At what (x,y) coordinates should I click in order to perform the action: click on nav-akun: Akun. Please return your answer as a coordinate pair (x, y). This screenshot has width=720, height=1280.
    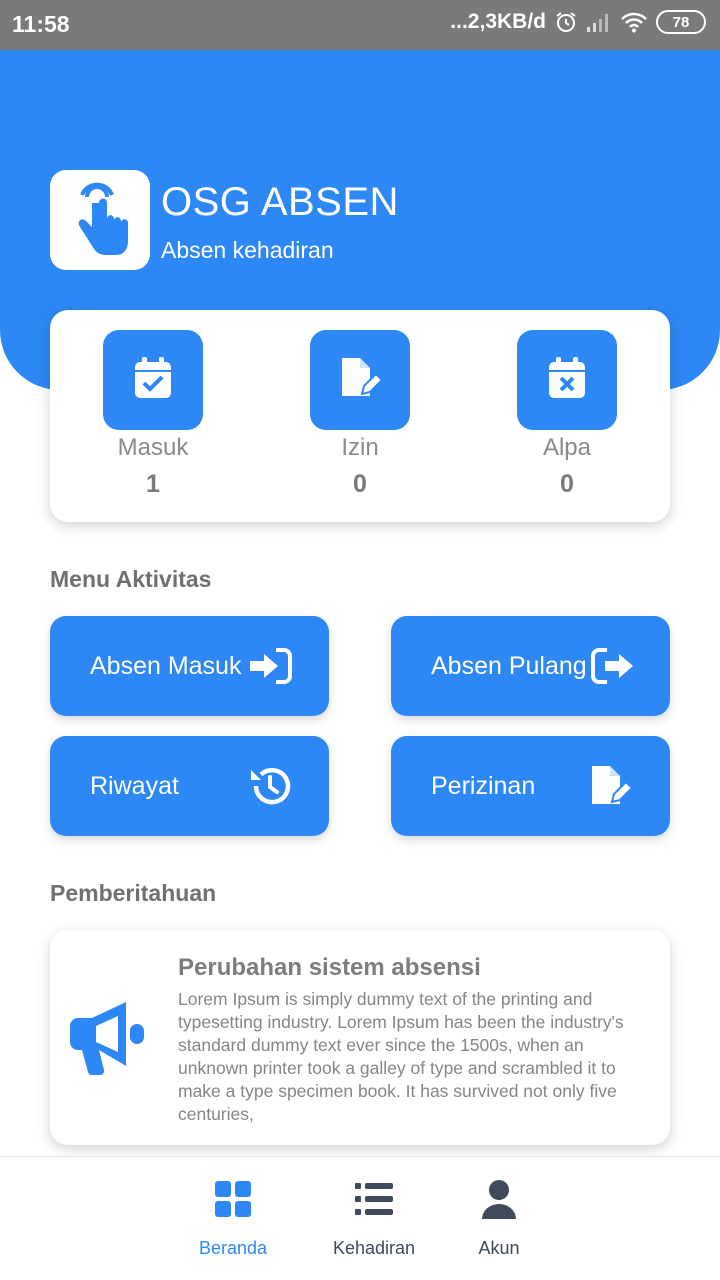
    Looking at the image, I should click on (499, 1219).